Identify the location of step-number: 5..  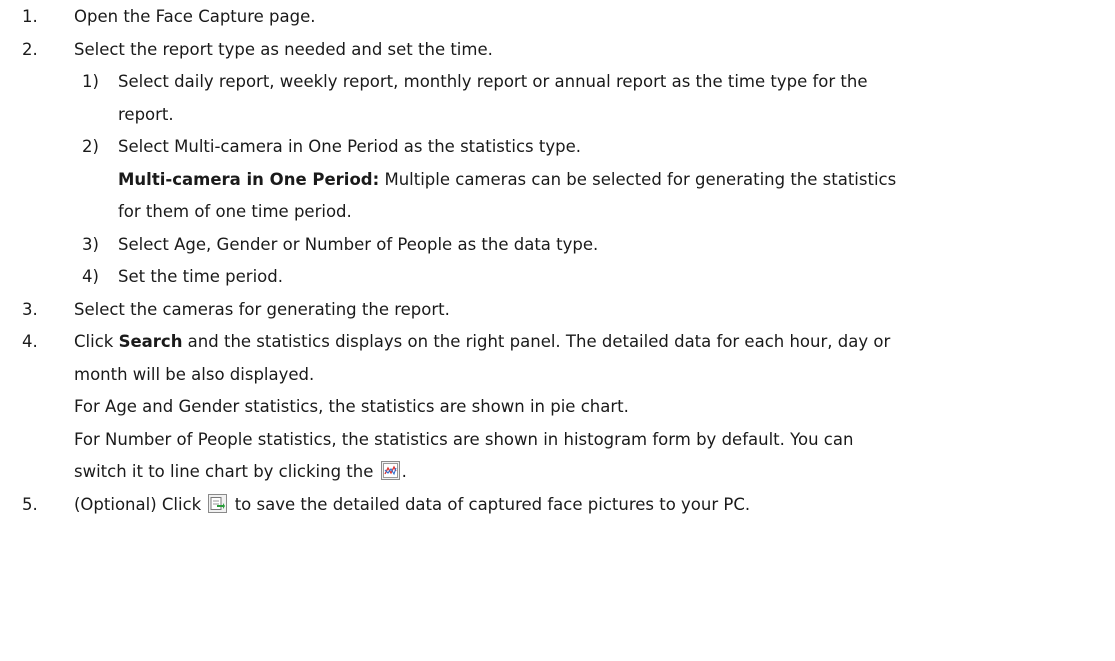
(30, 504).